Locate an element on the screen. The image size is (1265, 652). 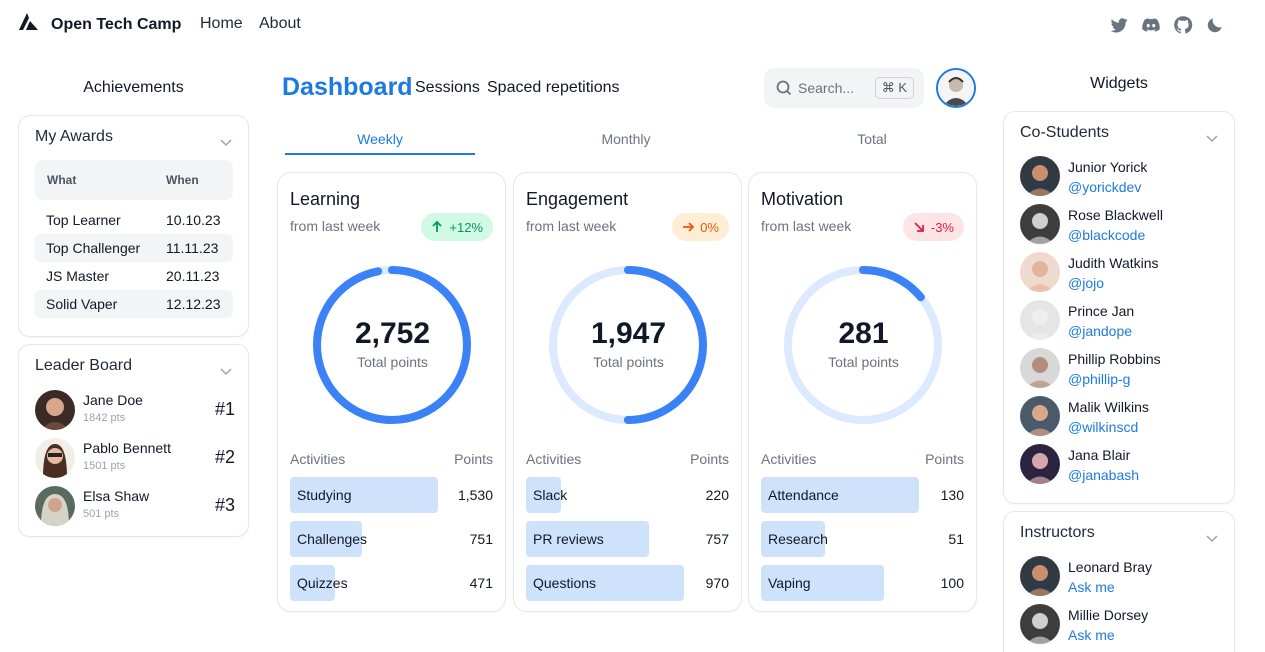
award-when: 20.11.23 is located at coordinates (193, 276).